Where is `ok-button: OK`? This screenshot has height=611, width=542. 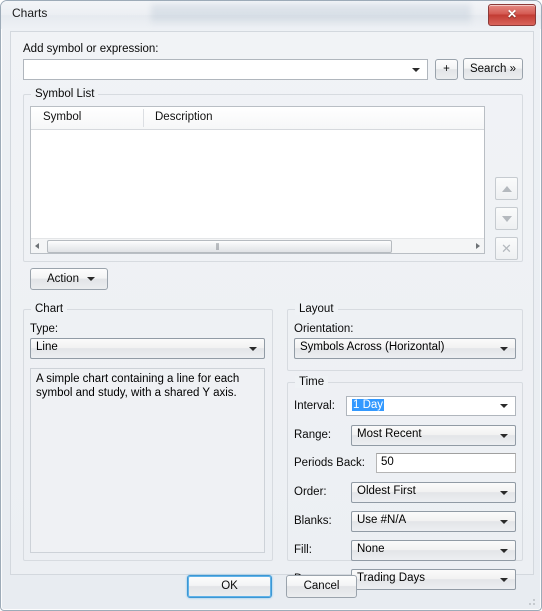 ok-button: OK is located at coordinates (229, 586).